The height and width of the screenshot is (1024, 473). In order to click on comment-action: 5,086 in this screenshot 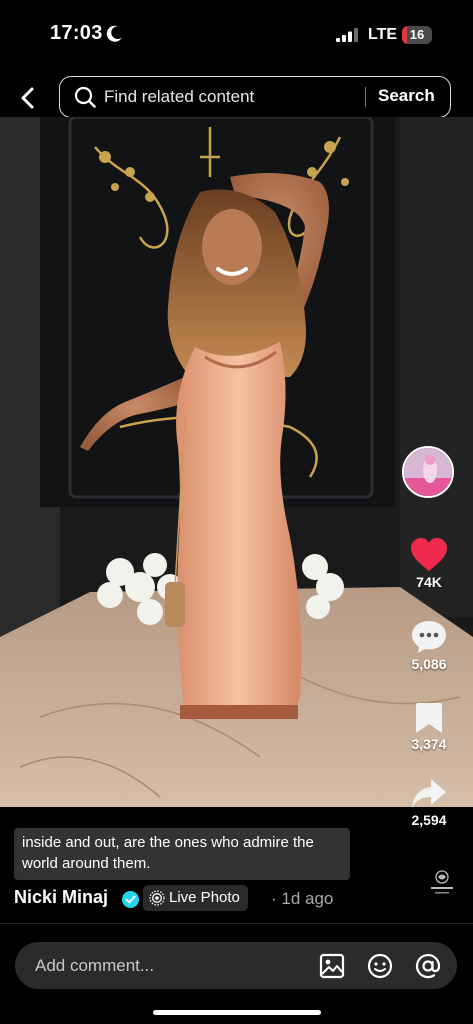, I will do `click(429, 646)`.